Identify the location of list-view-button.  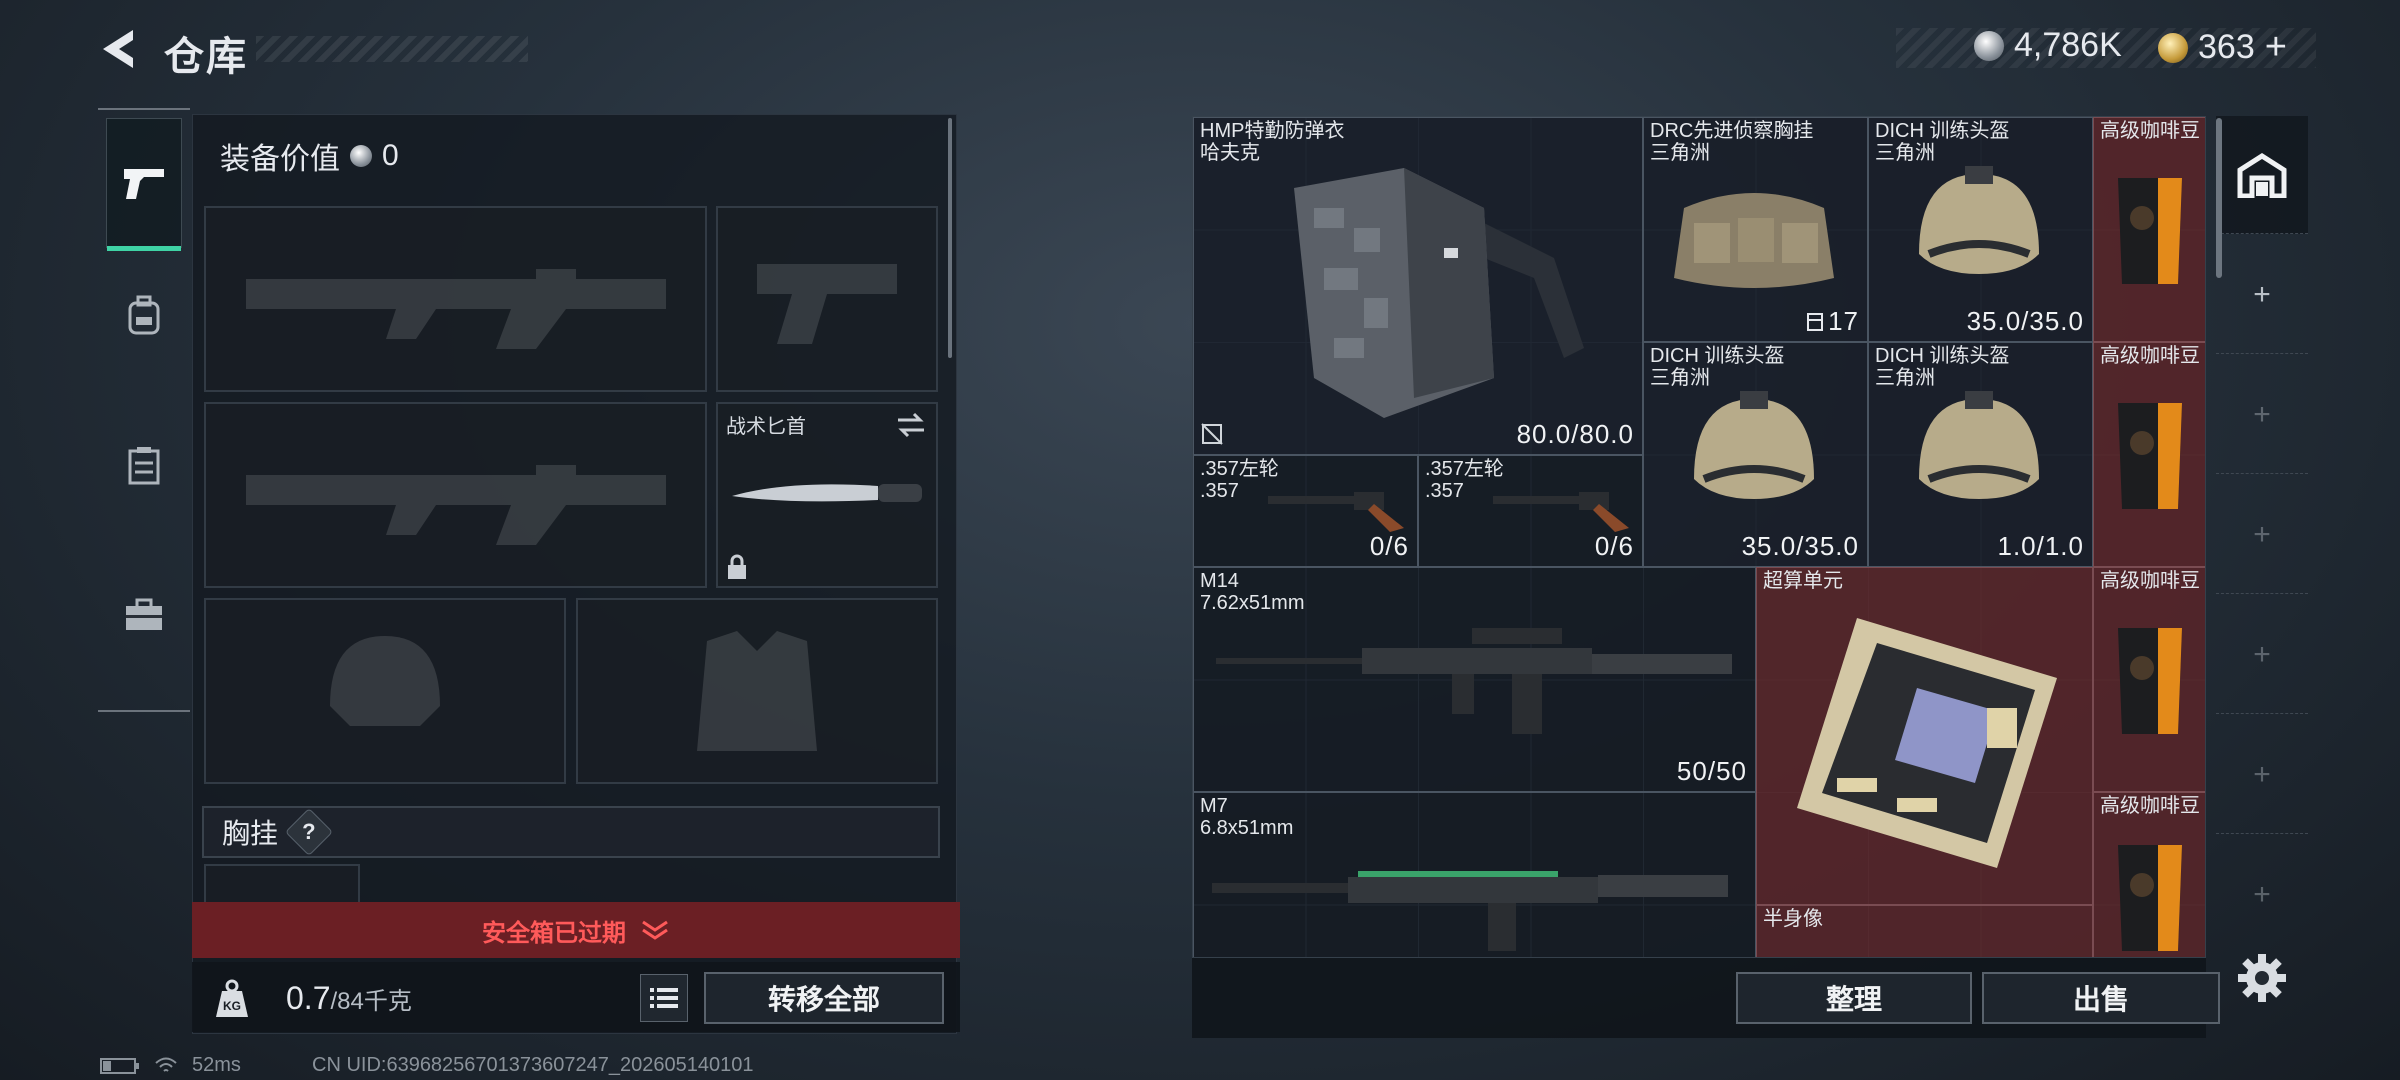
(664, 998).